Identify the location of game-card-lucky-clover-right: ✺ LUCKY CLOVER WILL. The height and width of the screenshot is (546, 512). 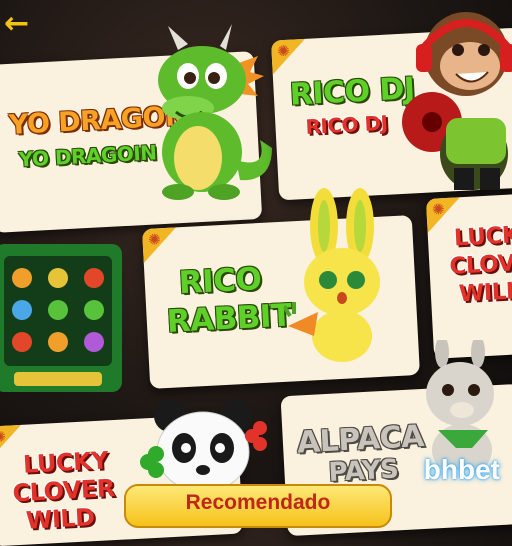
(468, 276).